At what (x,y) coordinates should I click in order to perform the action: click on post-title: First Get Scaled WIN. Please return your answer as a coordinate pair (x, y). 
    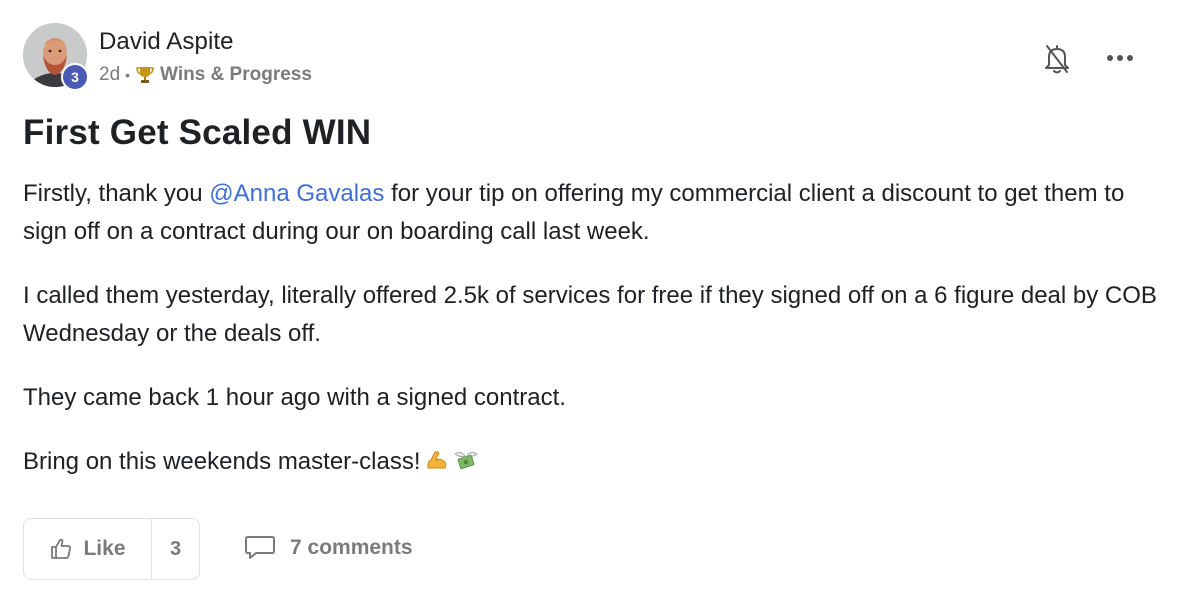
    Looking at the image, I should click on (197, 132).